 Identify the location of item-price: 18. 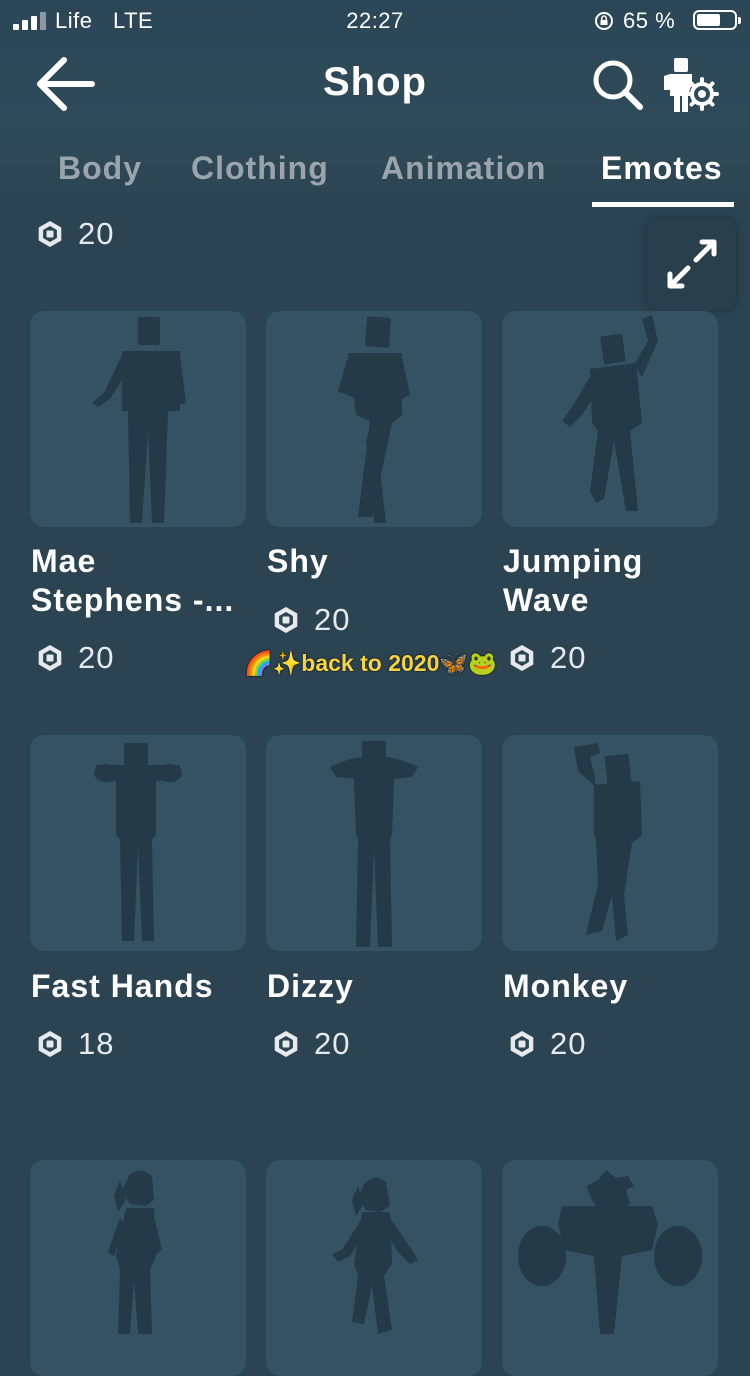
(75, 1044).